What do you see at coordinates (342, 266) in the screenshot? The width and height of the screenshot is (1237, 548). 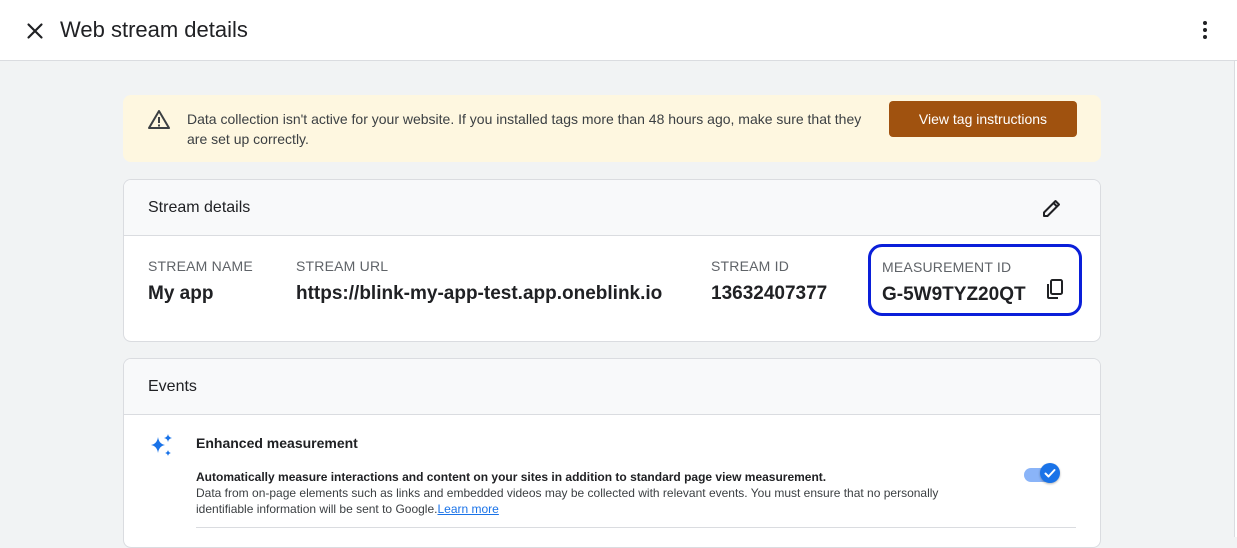 I see `stream-url-label: STREAM URL` at bounding box center [342, 266].